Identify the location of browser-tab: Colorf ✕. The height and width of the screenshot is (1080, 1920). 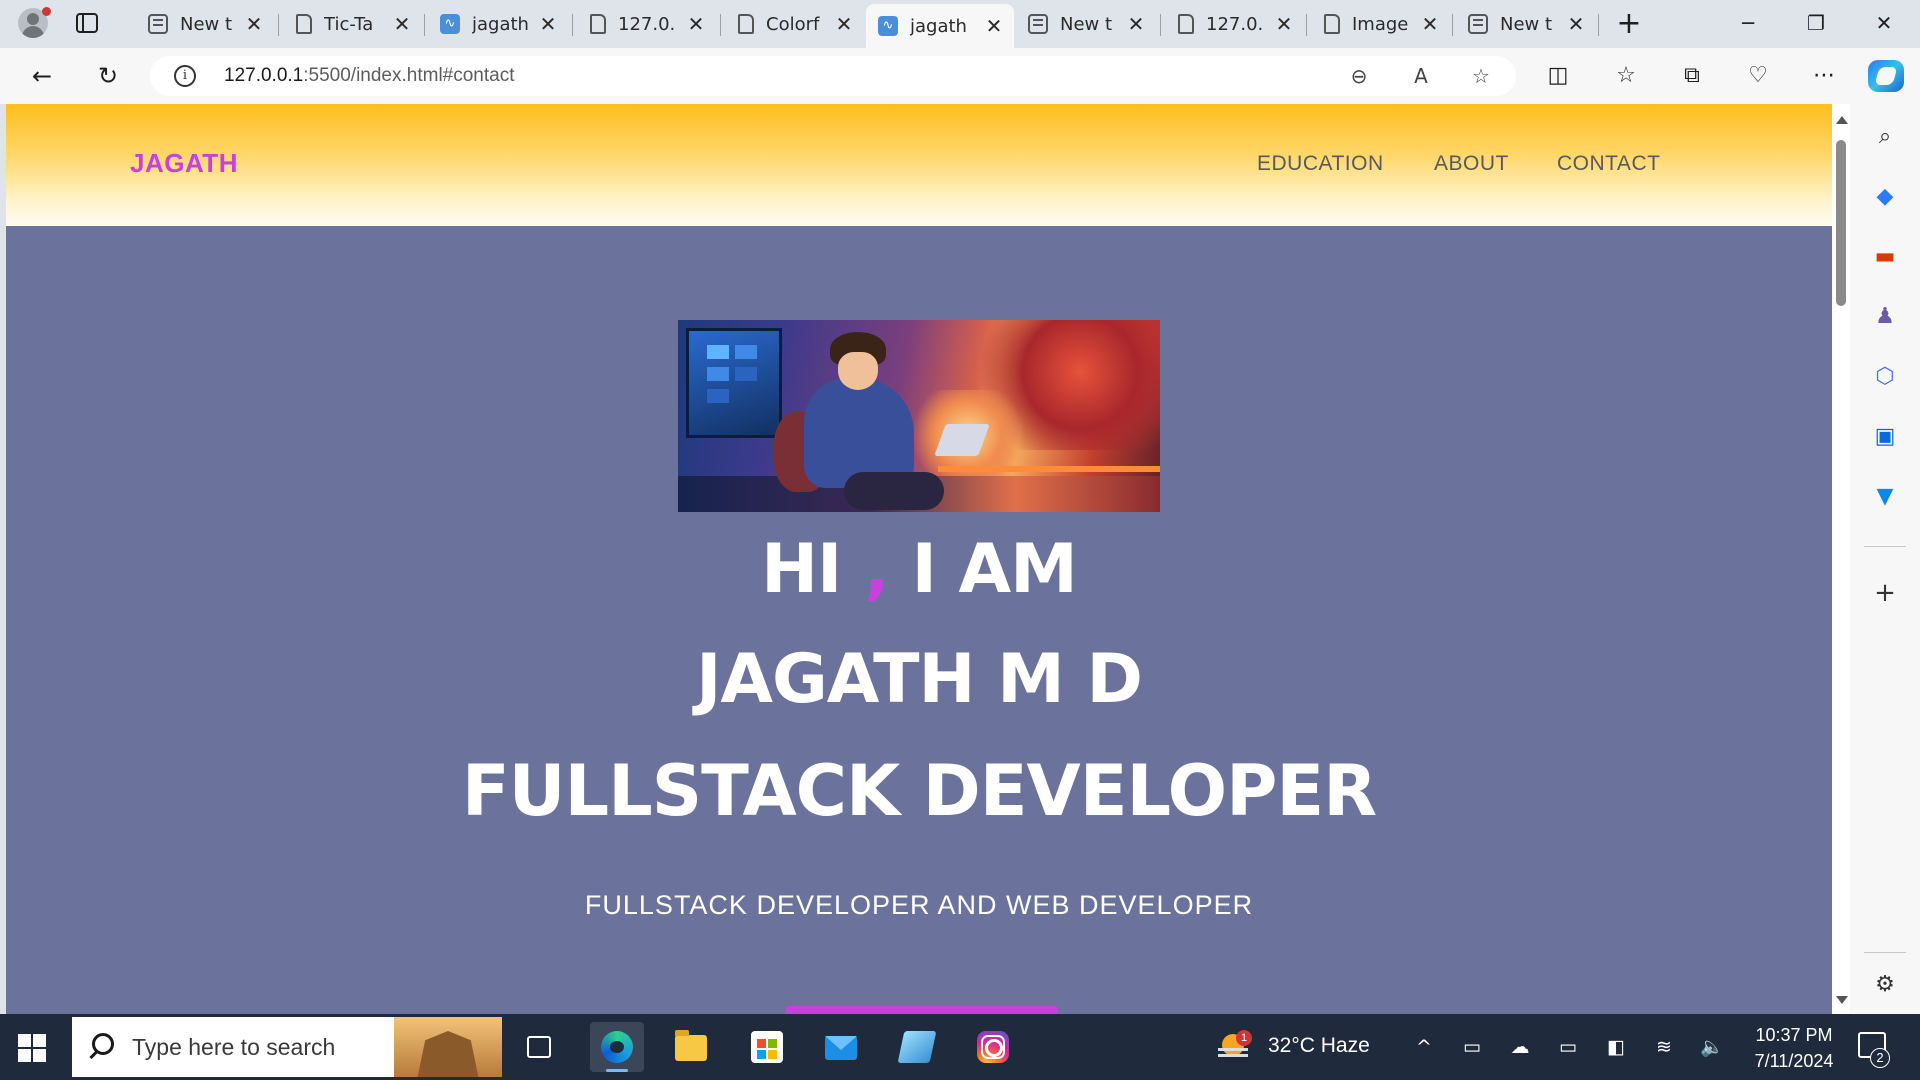
(794, 24).